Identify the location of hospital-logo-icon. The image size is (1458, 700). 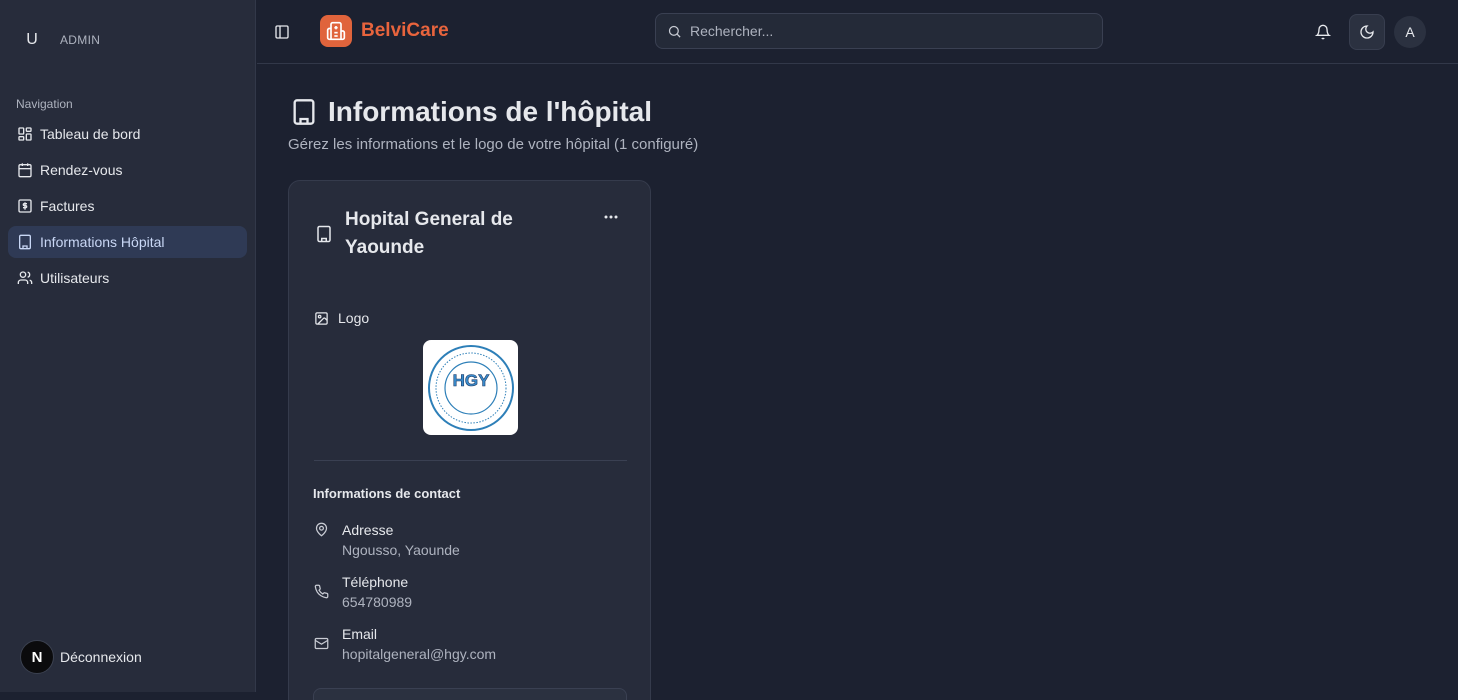
(336, 31).